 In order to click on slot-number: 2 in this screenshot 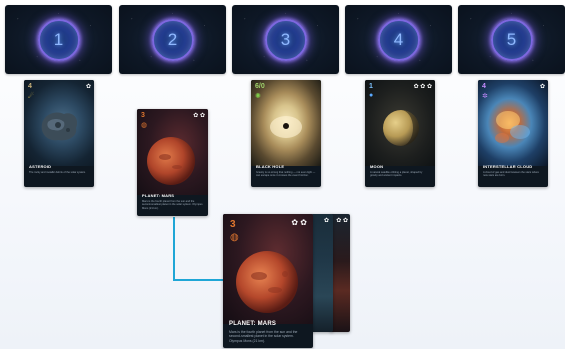, I will do `click(172, 39)`.